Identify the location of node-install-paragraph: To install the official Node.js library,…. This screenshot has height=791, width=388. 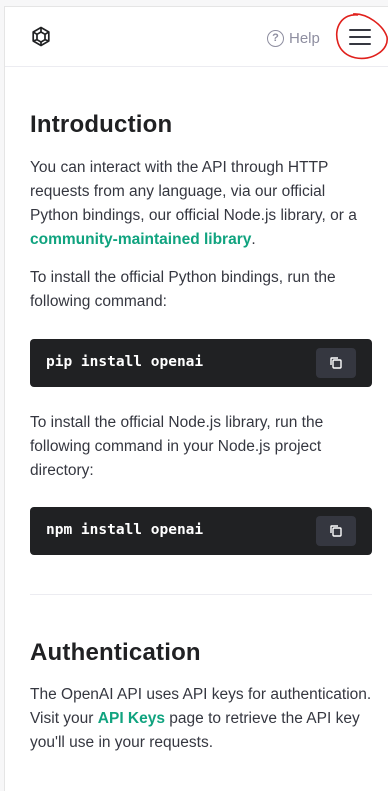
(177, 446).